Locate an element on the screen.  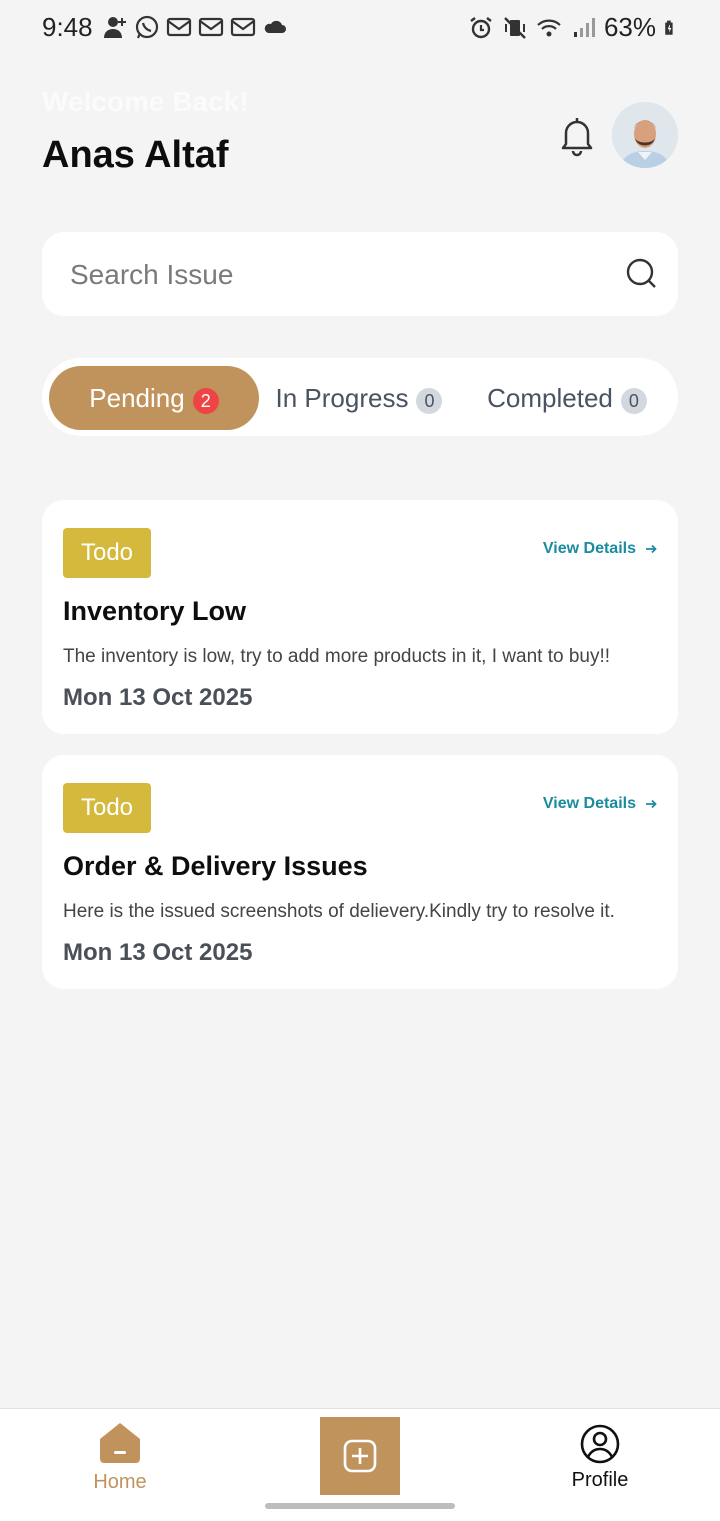
status-bar: 9:48 63% is located at coordinates (360, 28).